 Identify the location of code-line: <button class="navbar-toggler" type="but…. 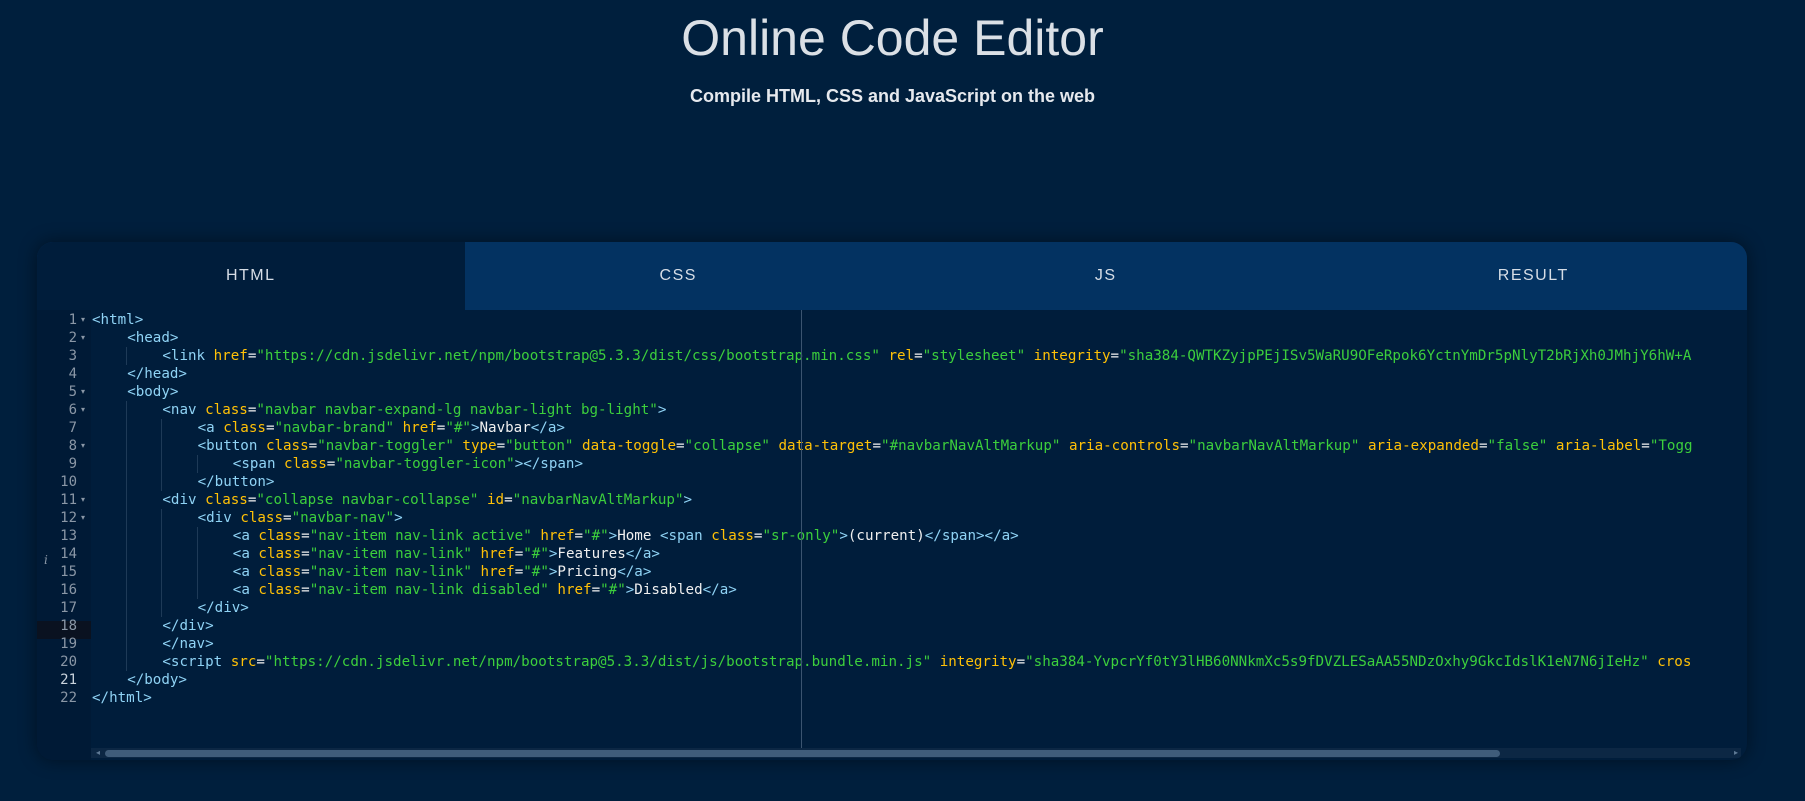
(945, 446).